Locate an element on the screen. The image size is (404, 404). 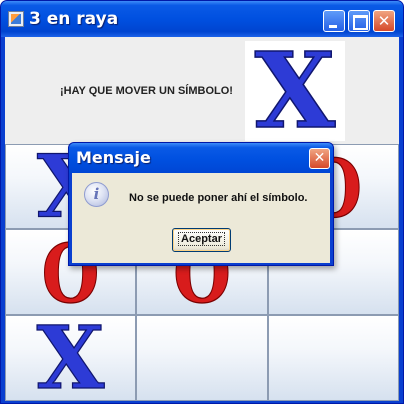
dialog-close-button: ✕ is located at coordinates (319, 158).